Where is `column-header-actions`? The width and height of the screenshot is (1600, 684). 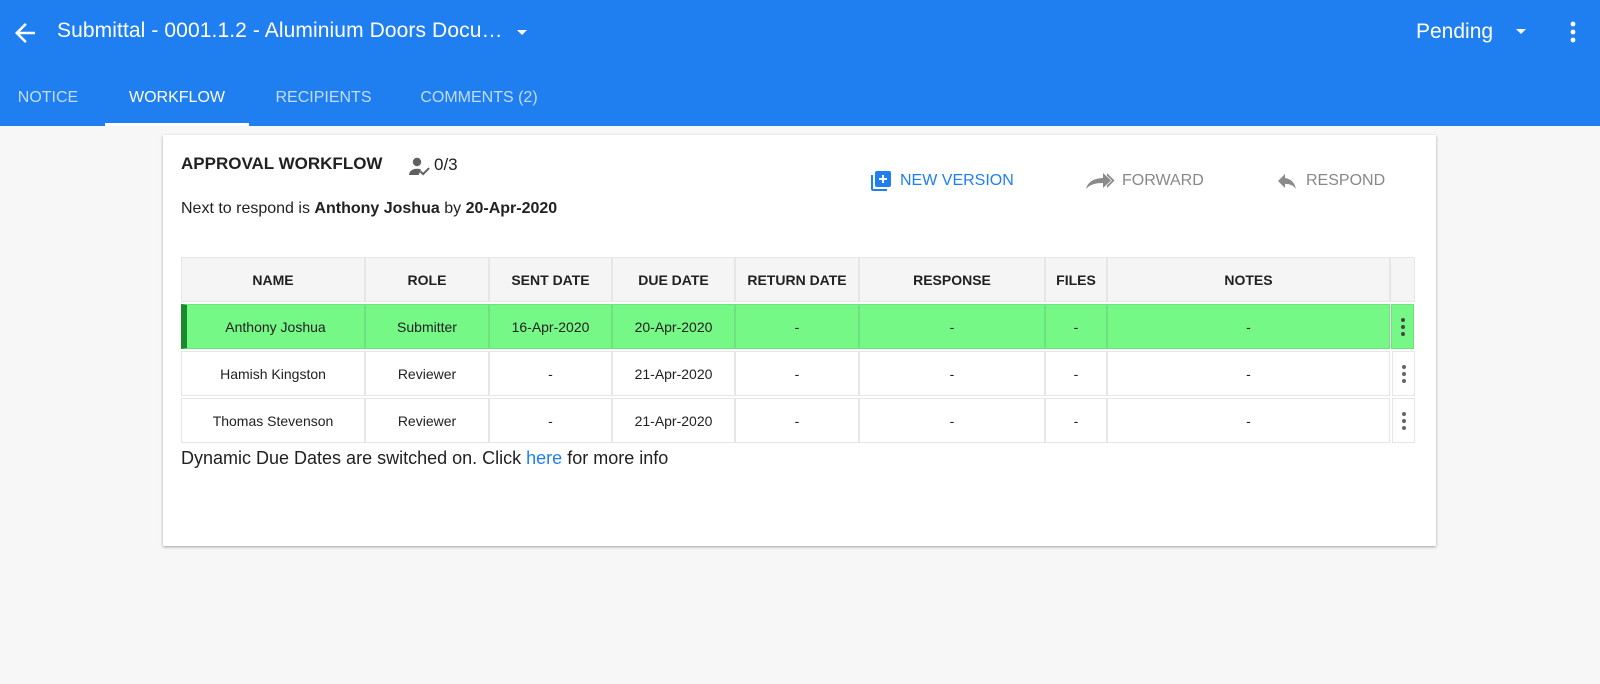 column-header-actions is located at coordinates (1402, 279).